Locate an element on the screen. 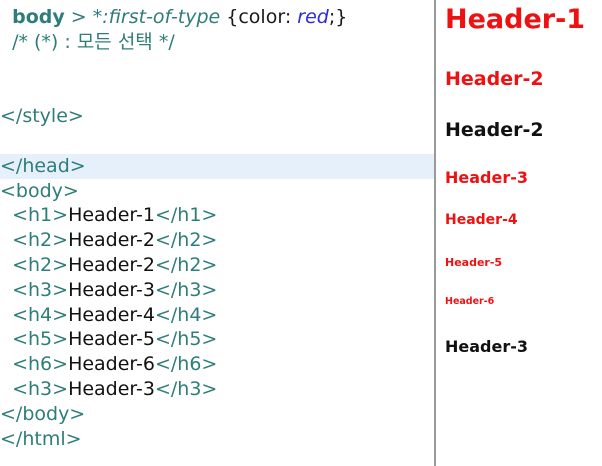  code-line: </body> is located at coordinates (217, 414).